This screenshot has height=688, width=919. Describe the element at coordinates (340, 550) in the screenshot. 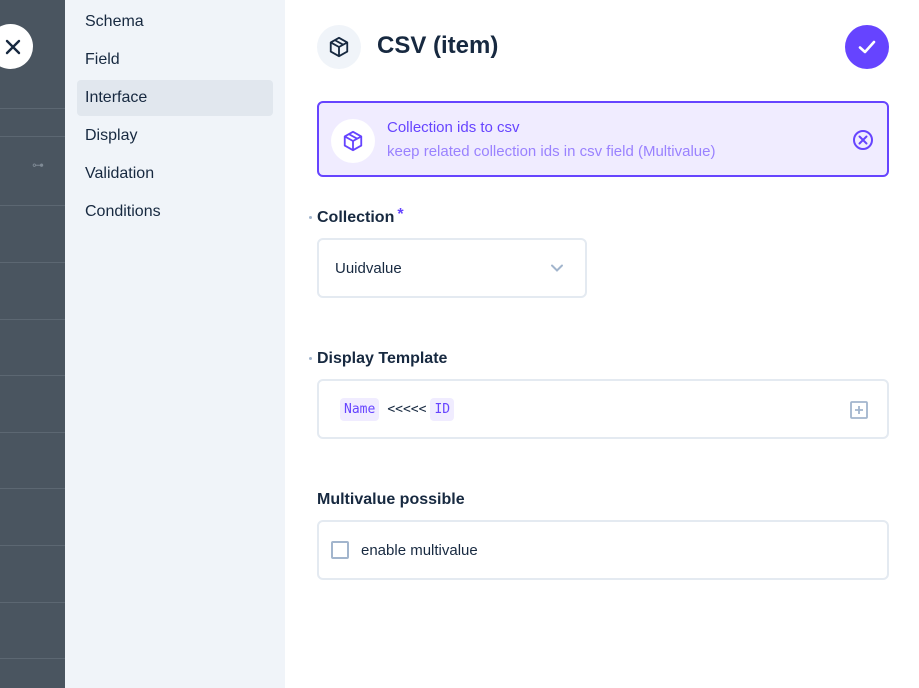

I see `multivalue-checkbox` at that location.